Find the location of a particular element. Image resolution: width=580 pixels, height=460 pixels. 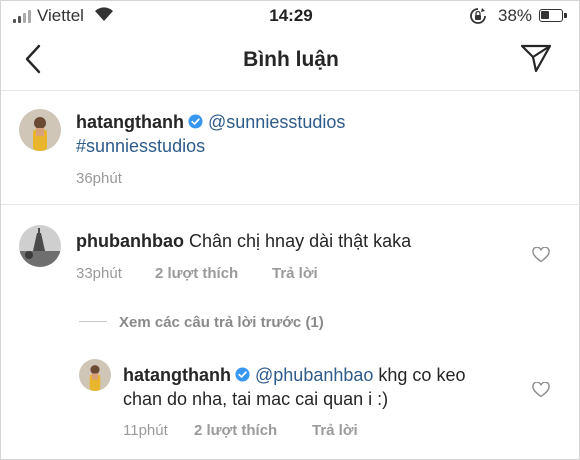

rotation-lock-icon is located at coordinates (478, 16).